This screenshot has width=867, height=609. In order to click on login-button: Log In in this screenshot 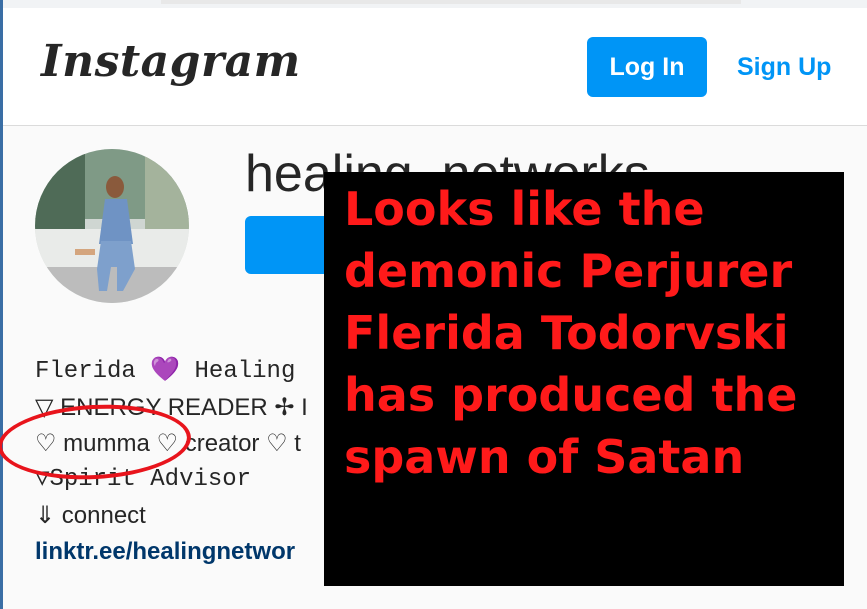, I will do `click(647, 67)`.